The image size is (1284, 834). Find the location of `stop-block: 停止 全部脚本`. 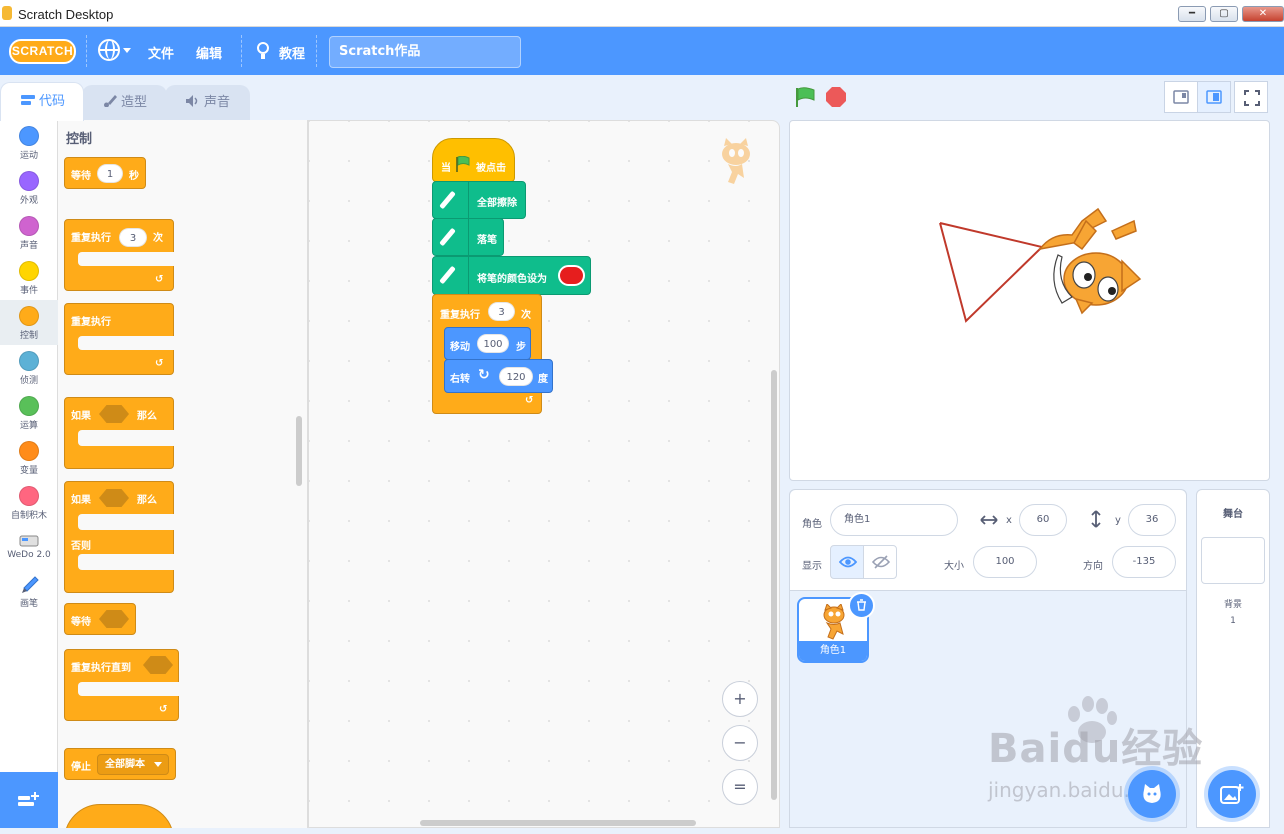

stop-block: 停止 全部脚本 is located at coordinates (120, 764).